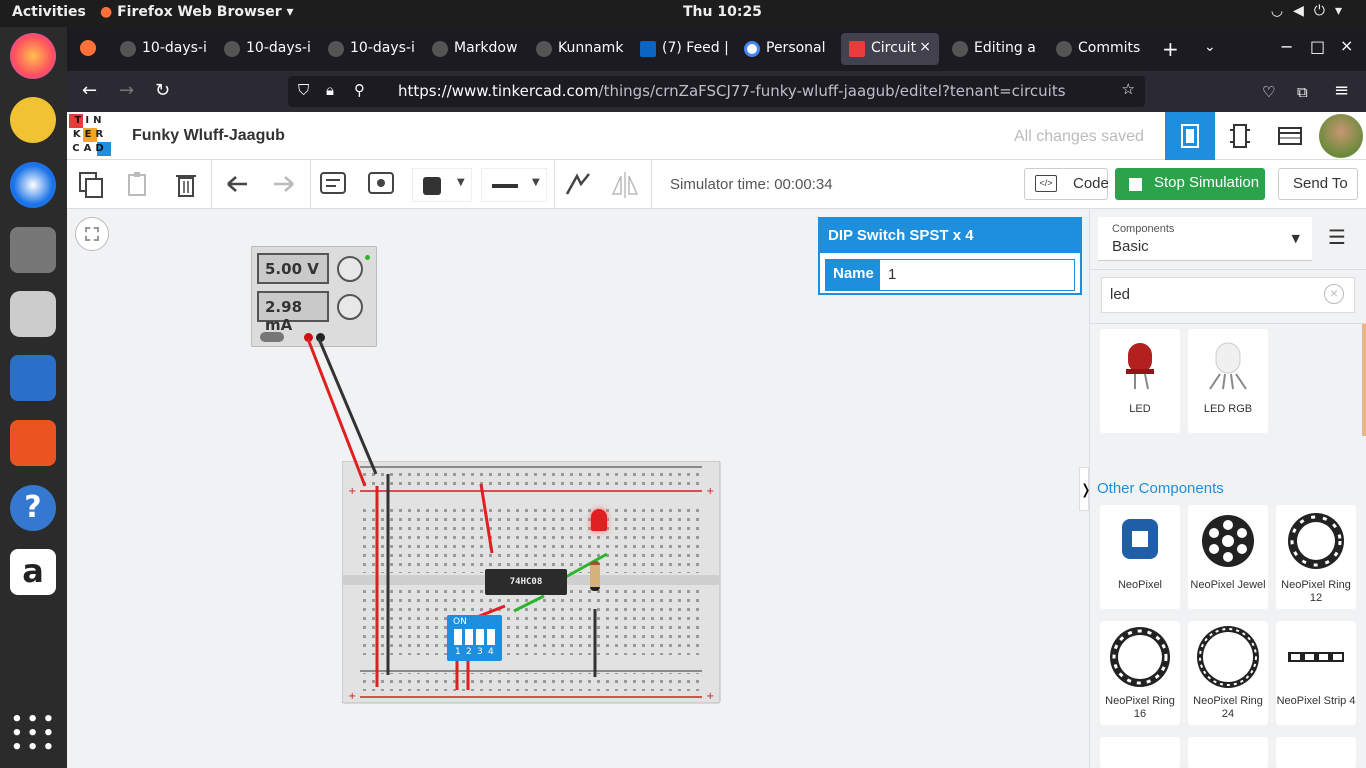  What do you see at coordinates (977, 275) in the screenshot?
I see `name-field: 1` at bounding box center [977, 275].